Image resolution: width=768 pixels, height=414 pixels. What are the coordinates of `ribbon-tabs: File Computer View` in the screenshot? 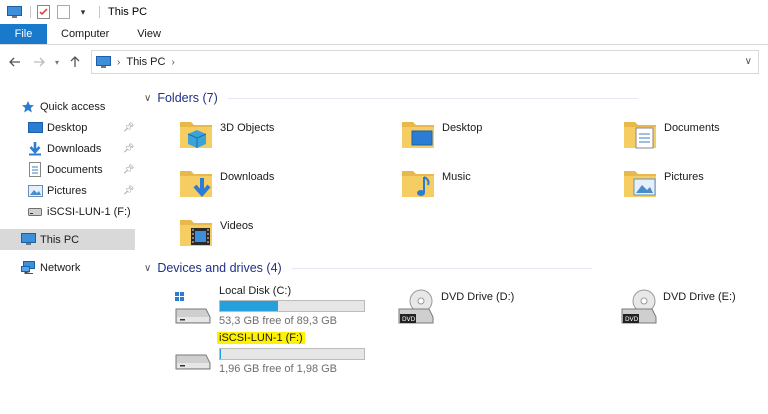 It's located at (384, 34).